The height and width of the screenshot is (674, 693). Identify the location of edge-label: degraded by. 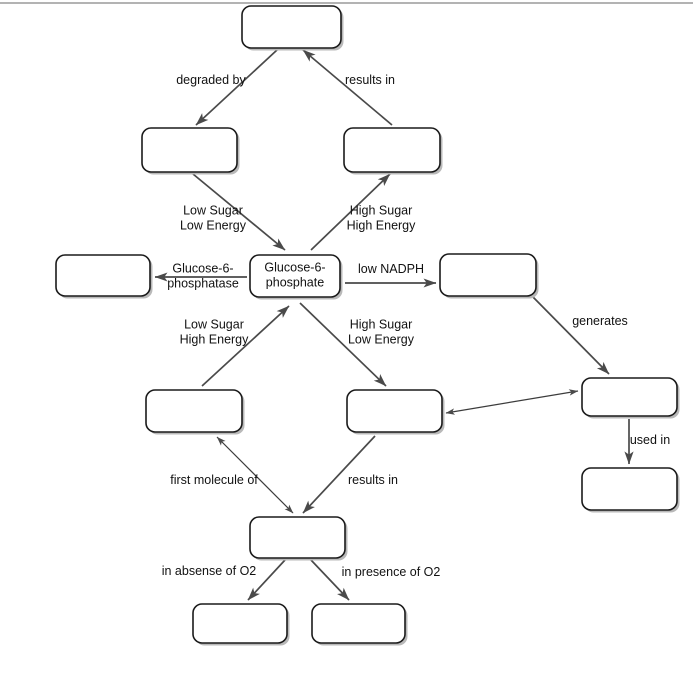
(211, 80).